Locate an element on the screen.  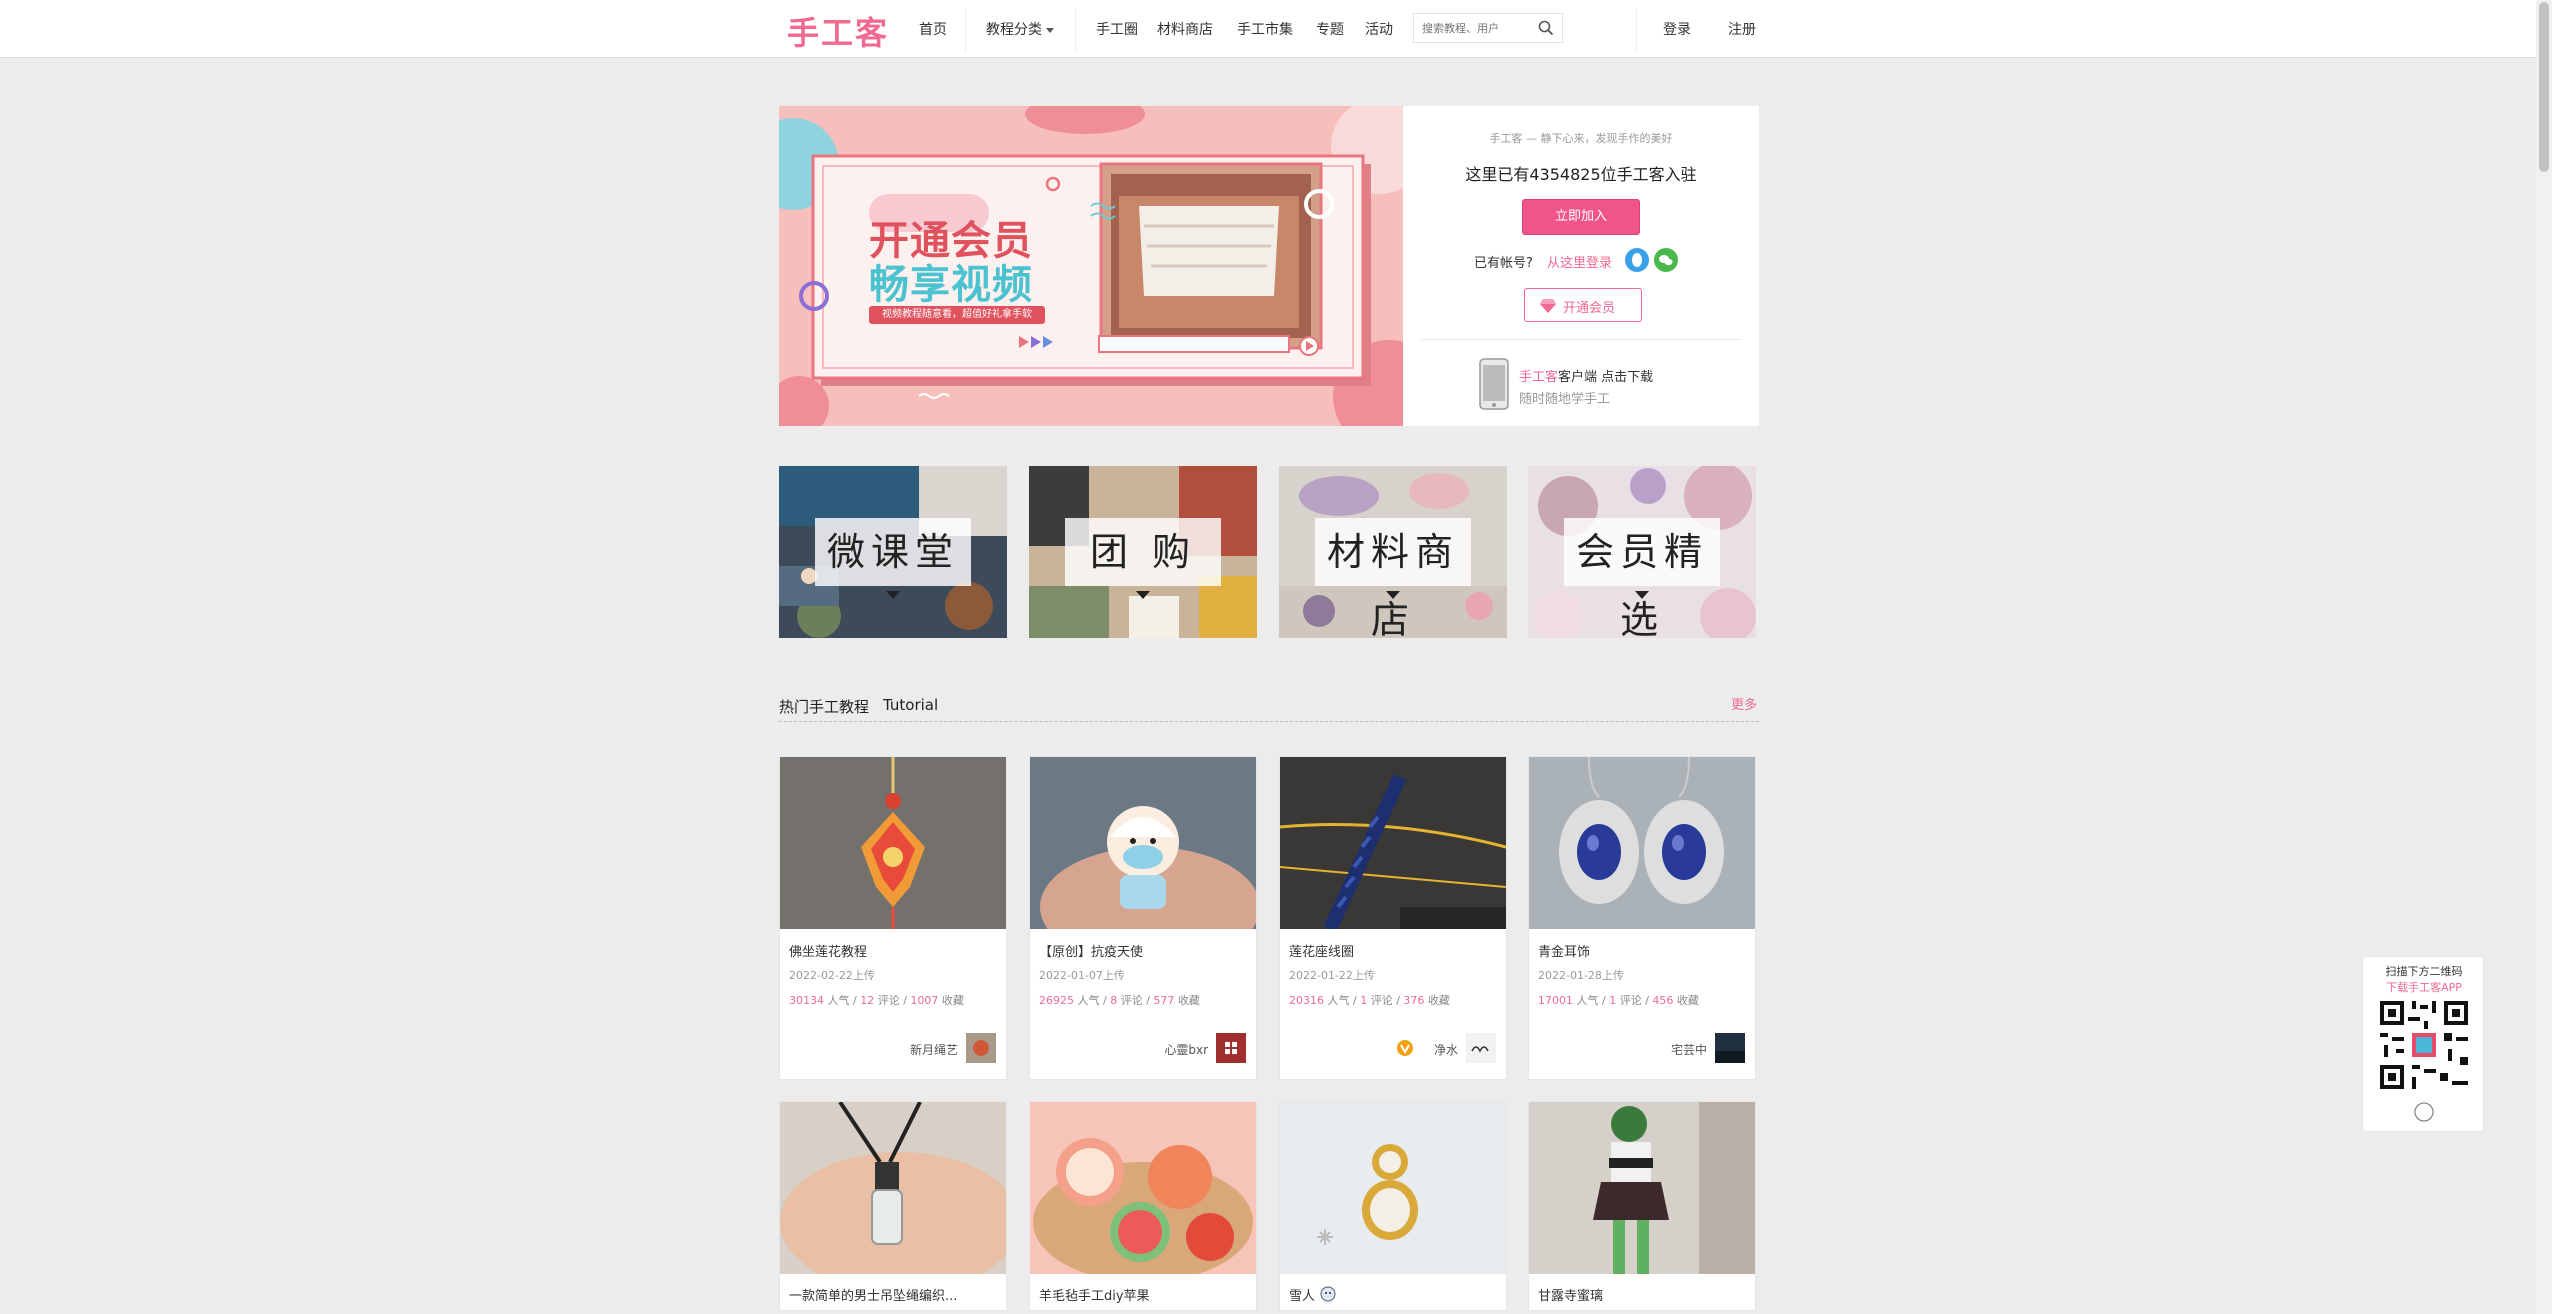
page-scrollbar is located at coordinates (2544, 657).